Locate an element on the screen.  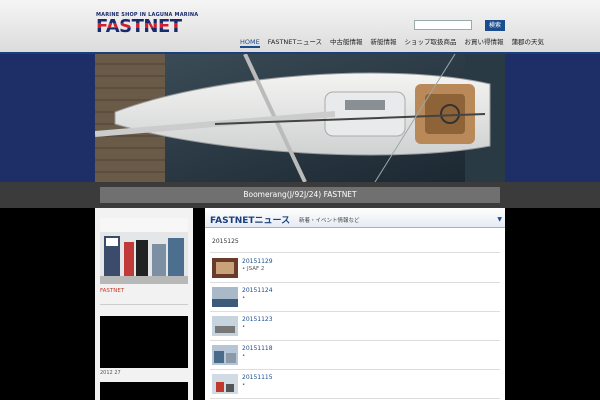
news-item-date: 20151115 is located at coordinates (257, 377).